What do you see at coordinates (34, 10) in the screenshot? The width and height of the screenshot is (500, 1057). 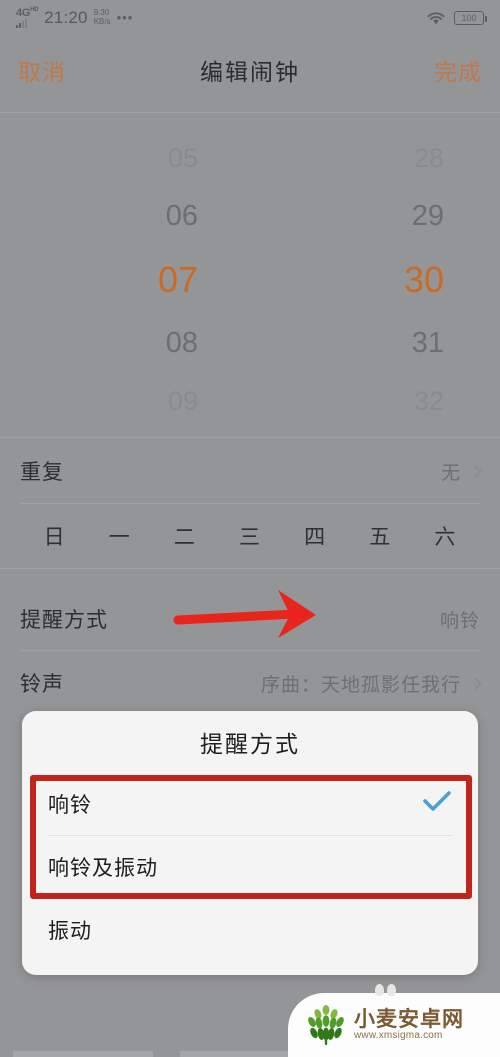 I see `network-hd-label: HD` at bounding box center [34, 10].